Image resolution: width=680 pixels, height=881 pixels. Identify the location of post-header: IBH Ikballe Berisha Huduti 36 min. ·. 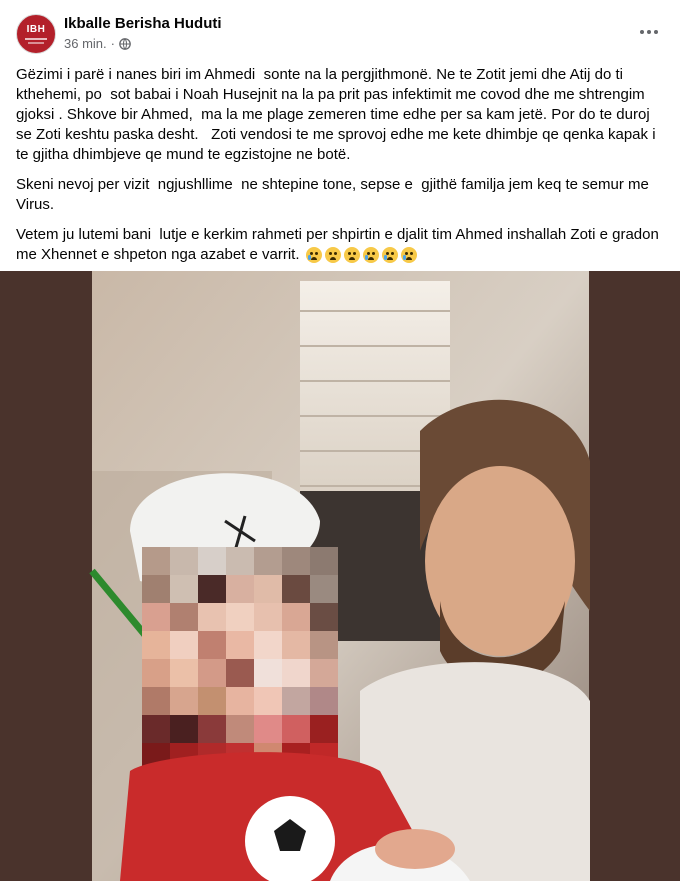
(340, 34).